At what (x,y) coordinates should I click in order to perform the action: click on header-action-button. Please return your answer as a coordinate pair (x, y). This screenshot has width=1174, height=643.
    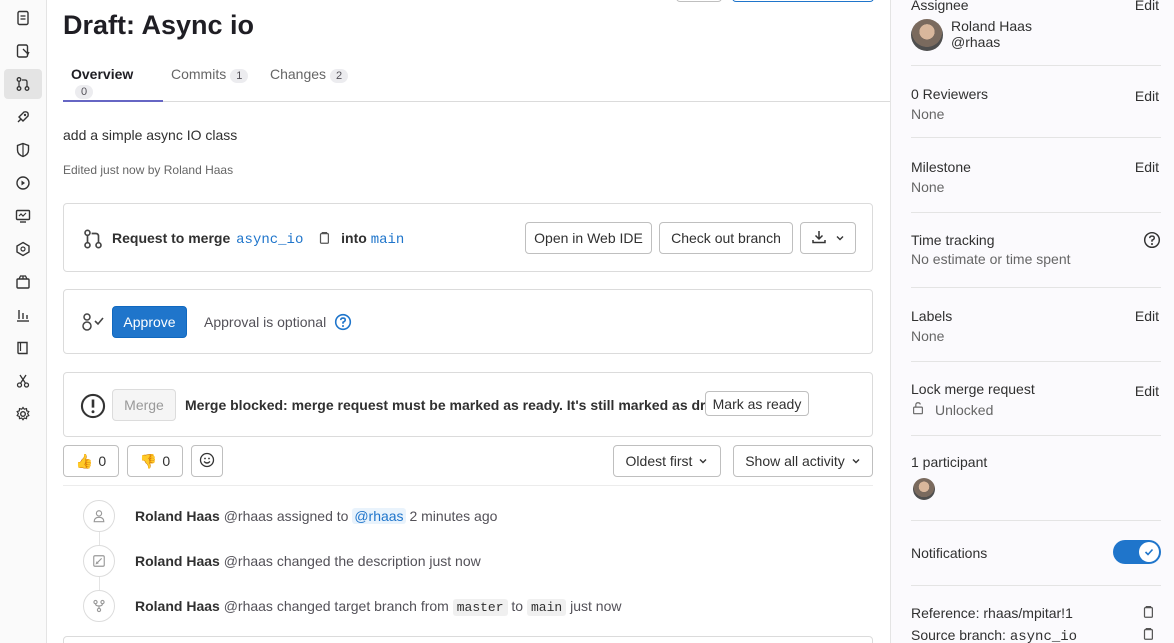
    Looking at the image, I should click on (699, 1).